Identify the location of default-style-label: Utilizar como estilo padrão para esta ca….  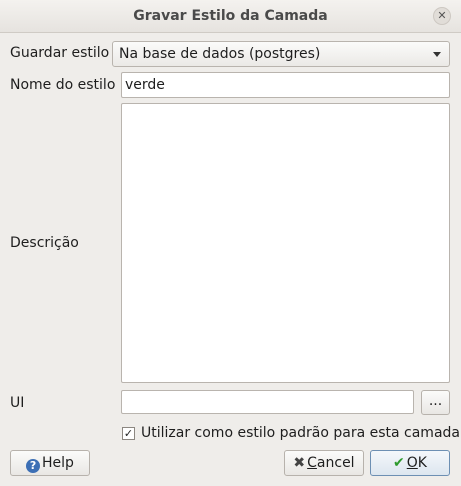
(300, 433).